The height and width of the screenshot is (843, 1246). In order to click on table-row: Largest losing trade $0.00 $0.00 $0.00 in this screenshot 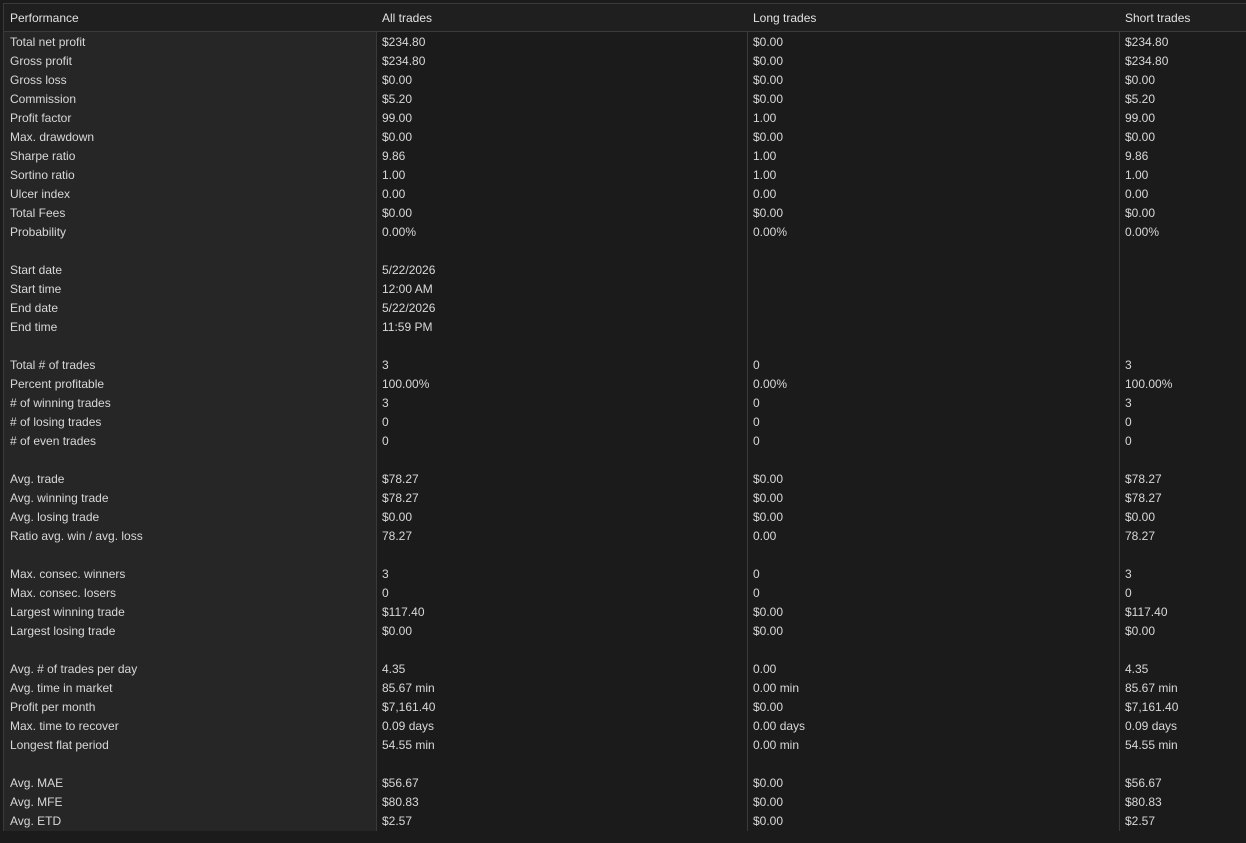, I will do `click(625, 630)`.